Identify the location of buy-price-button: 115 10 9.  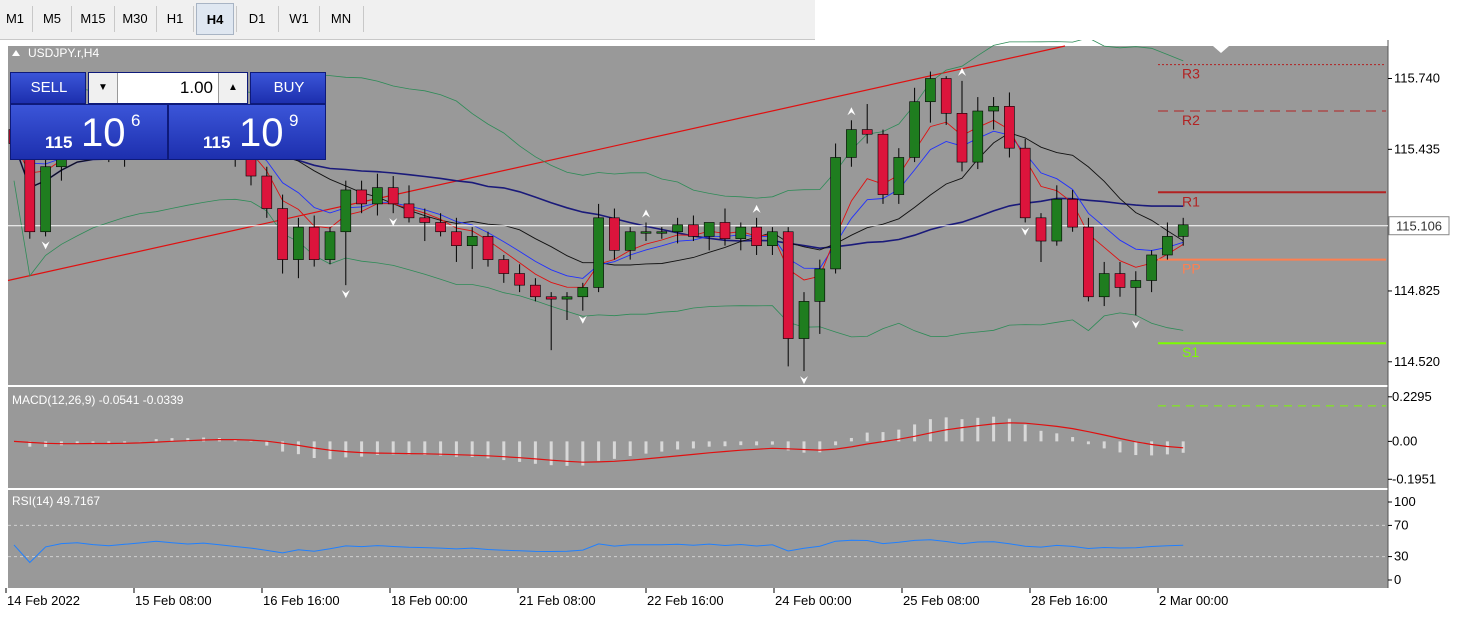
(247, 132).